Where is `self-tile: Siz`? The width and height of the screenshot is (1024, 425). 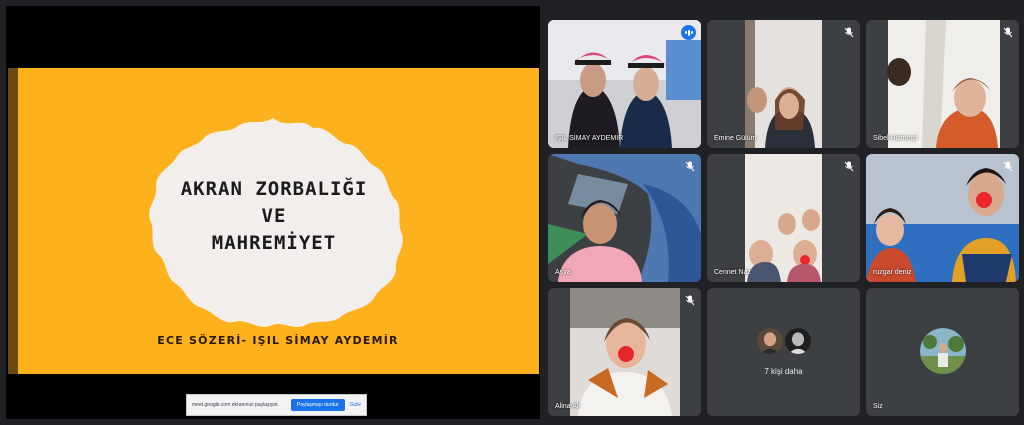 self-tile: Siz is located at coordinates (942, 352).